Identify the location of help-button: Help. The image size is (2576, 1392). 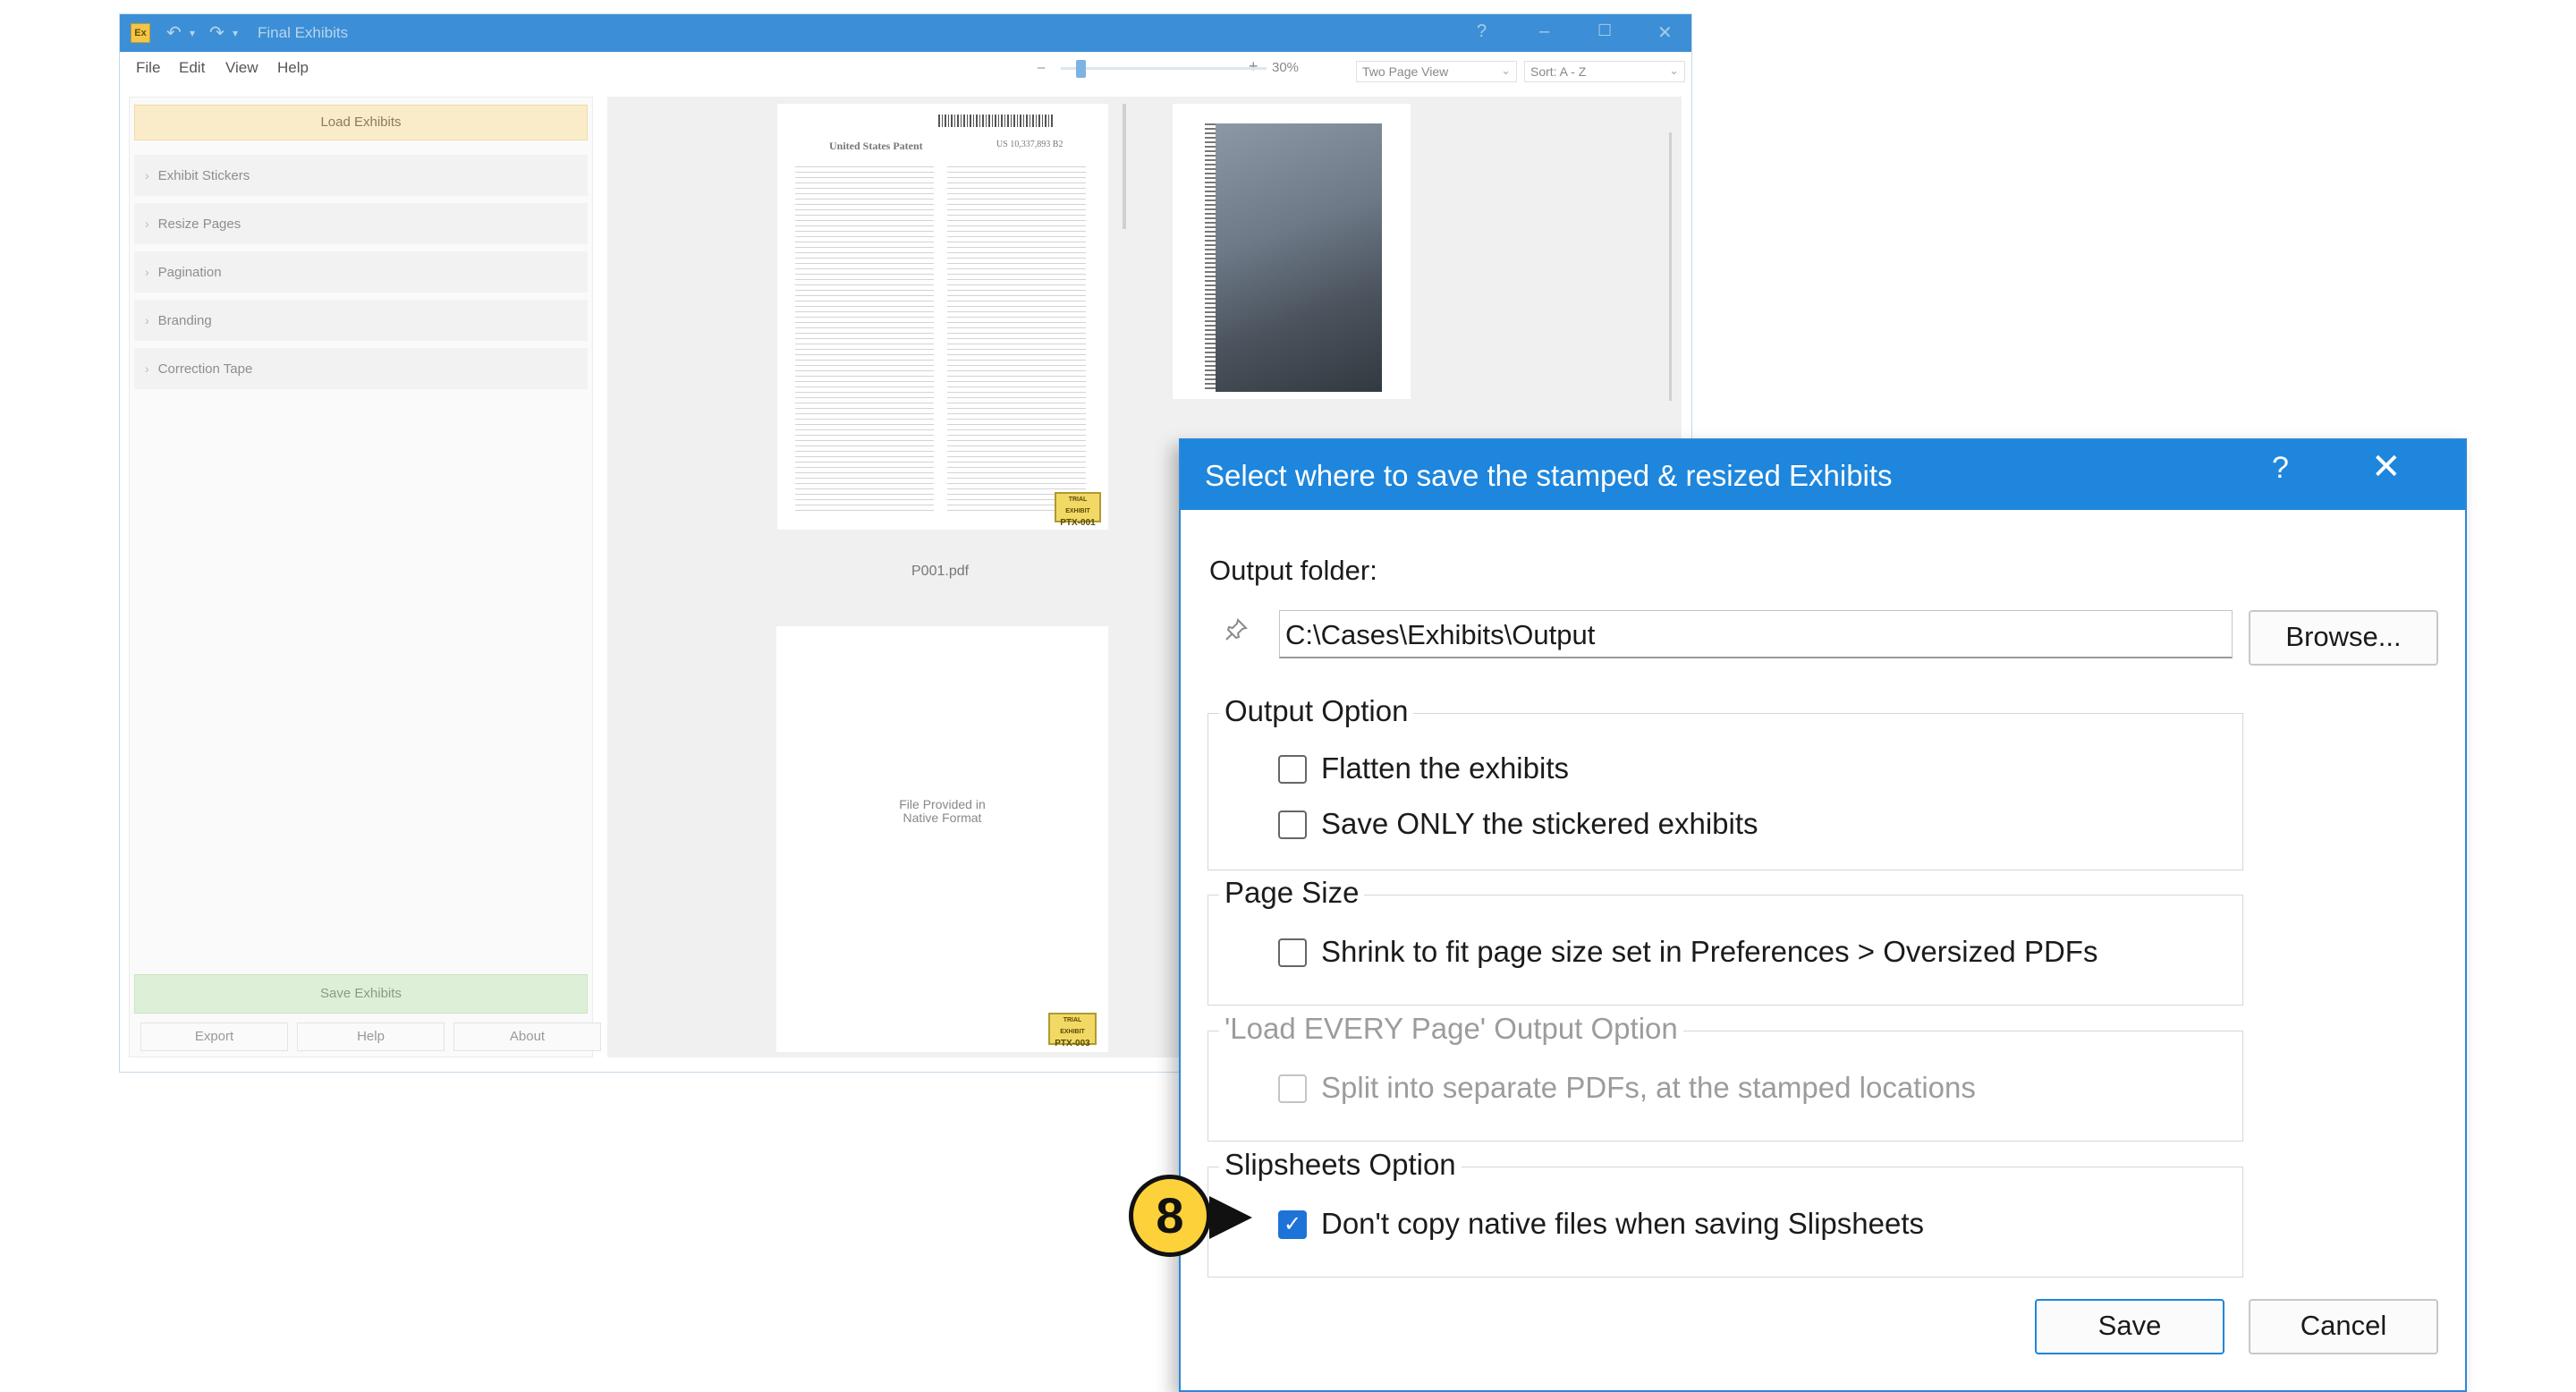
(371, 1037).